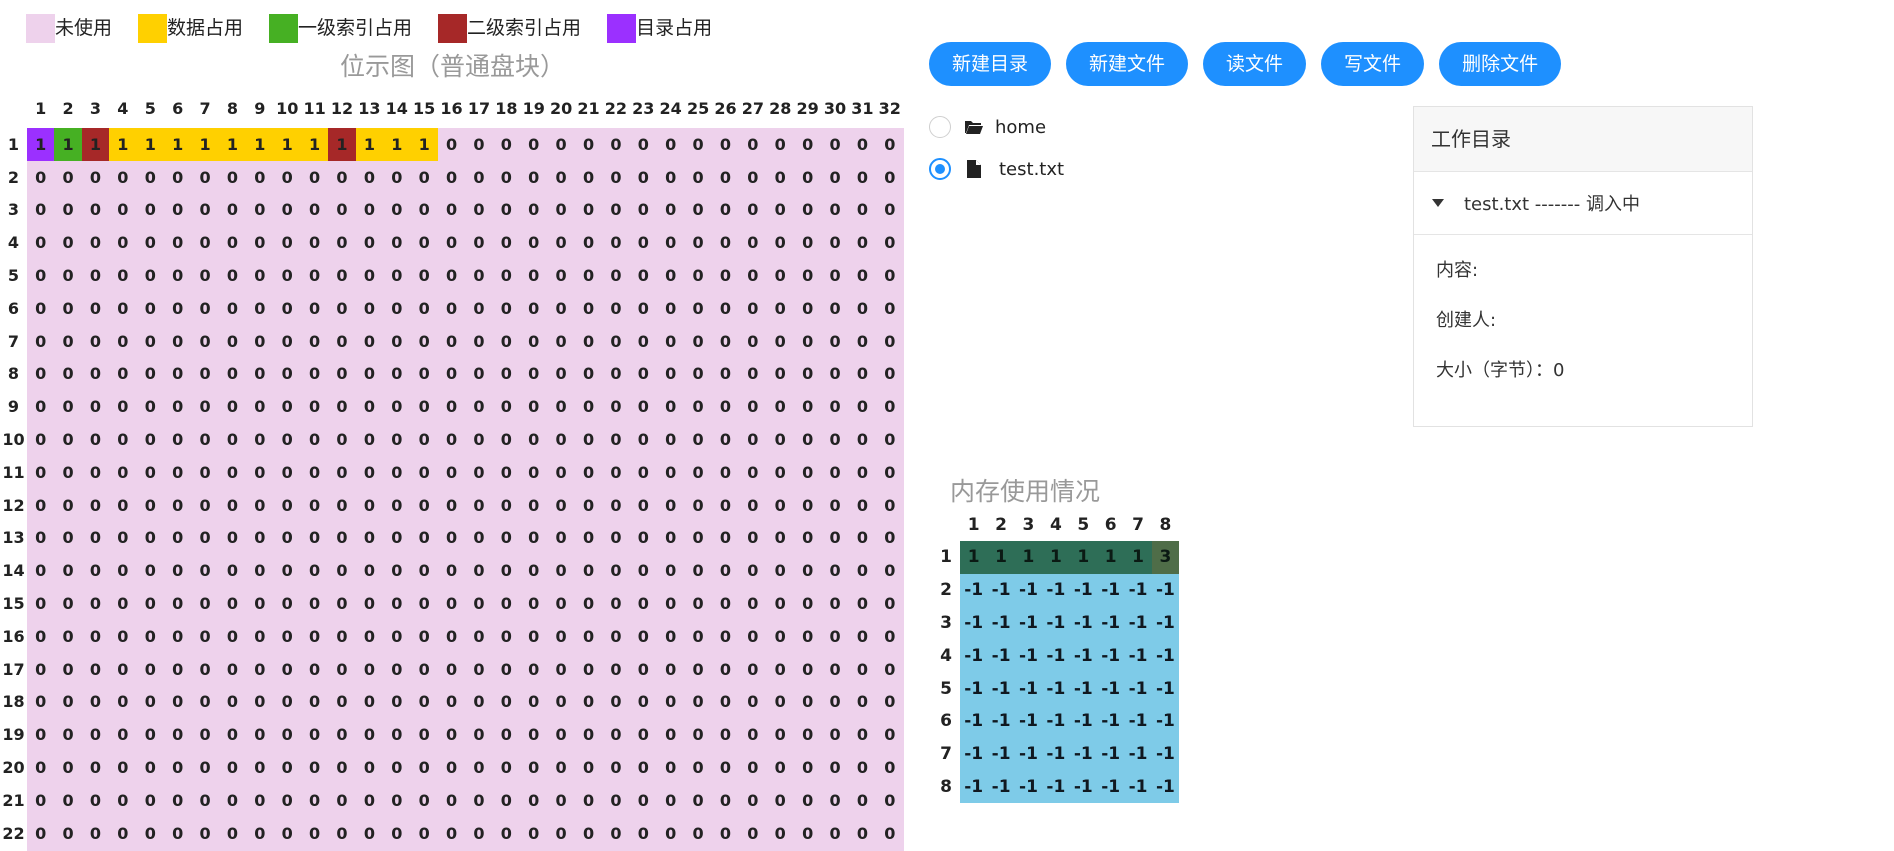  What do you see at coordinates (996, 127) in the screenshot?
I see `tree-item-home: home` at bounding box center [996, 127].